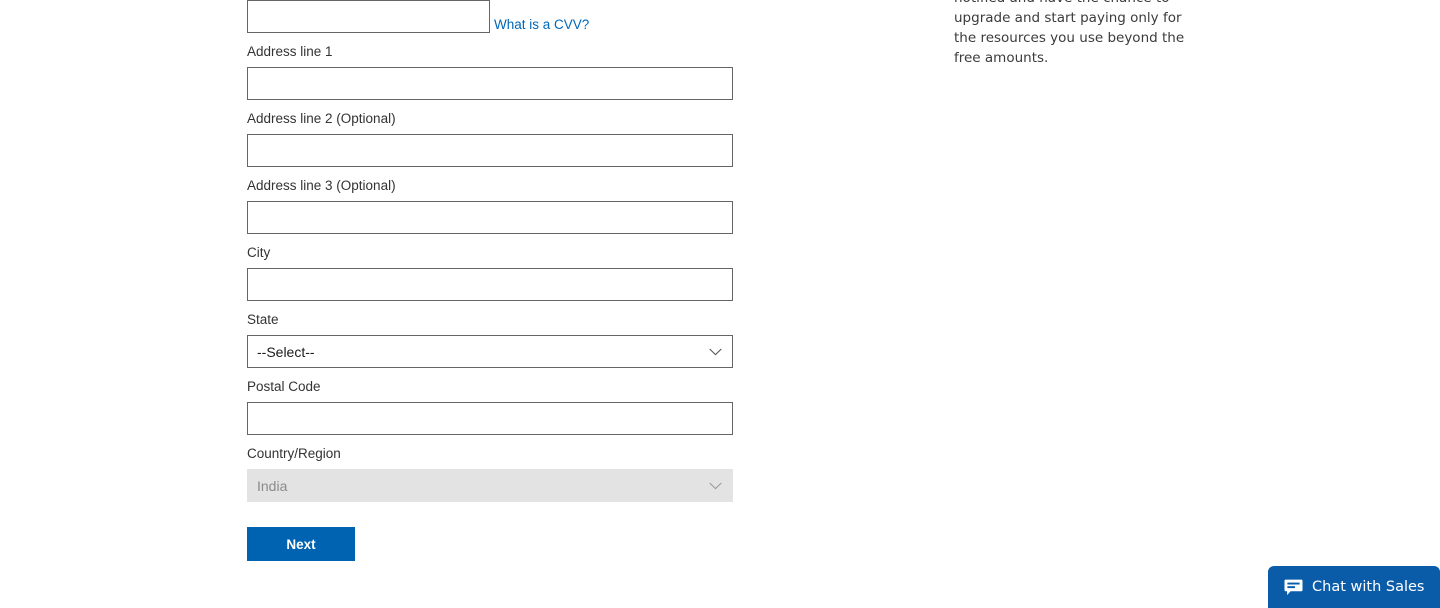 This screenshot has height=608, width=1440. I want to click on state-select-wrapper: --Select--, so click(490, 351).